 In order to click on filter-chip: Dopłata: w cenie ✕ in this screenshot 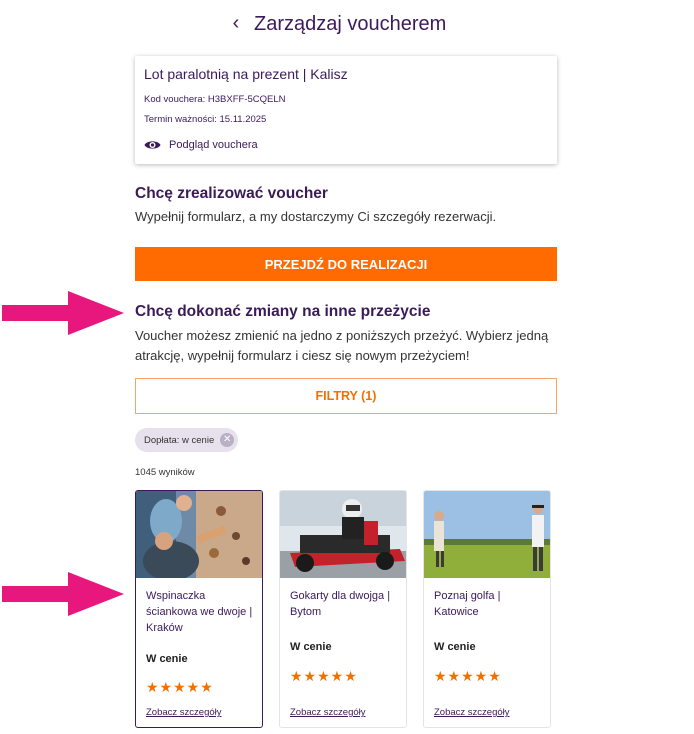, I will do `click(187, 440)`.